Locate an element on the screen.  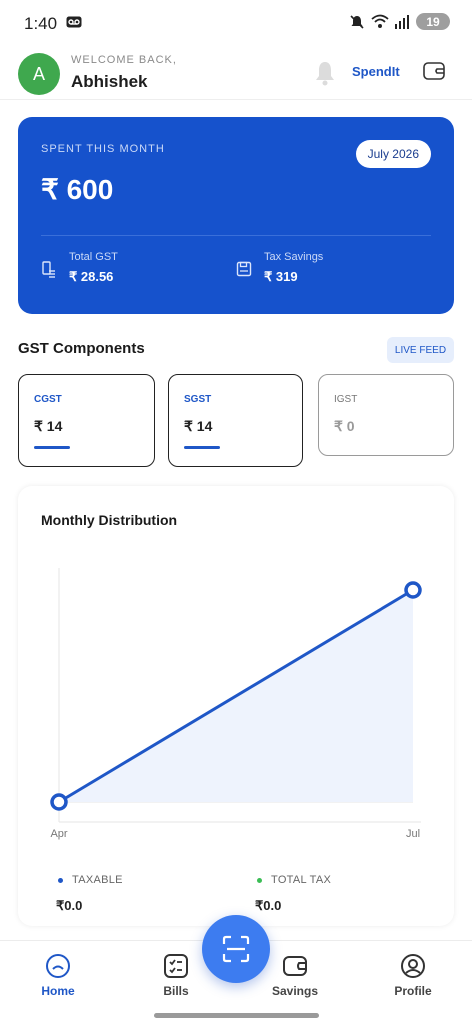
scan-icon is located at coordinates (236, 949).